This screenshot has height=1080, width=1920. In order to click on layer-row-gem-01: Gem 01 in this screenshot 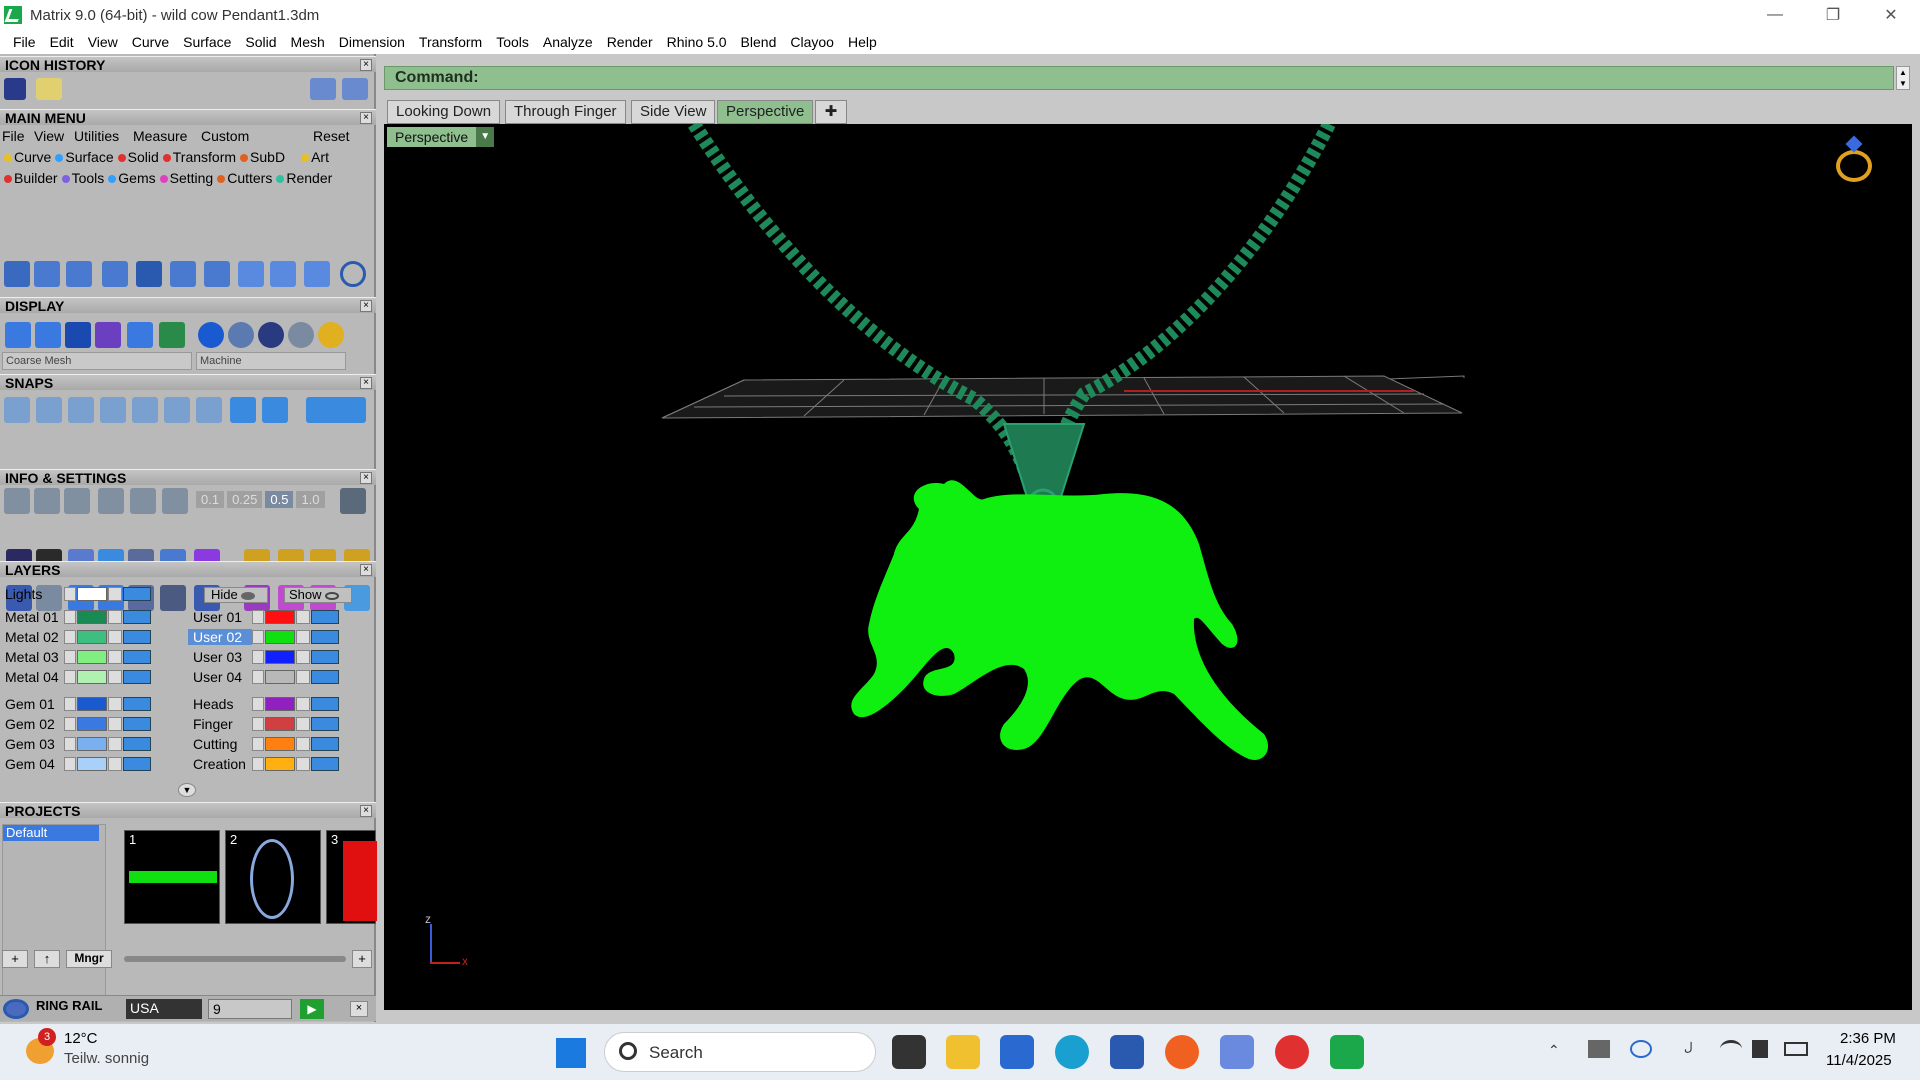, I will do `click(76, 704)`.